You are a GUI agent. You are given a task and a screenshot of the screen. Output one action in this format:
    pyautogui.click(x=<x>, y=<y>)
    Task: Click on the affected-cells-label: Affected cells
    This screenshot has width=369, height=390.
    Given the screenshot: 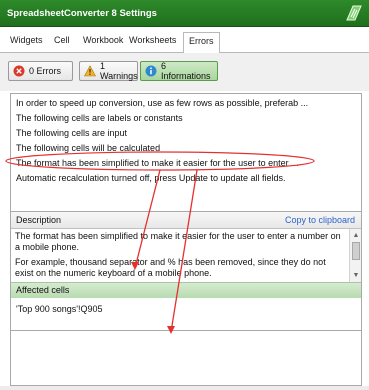 What is the action you would take?
    pyautogui.click(x=43, y=290)
    